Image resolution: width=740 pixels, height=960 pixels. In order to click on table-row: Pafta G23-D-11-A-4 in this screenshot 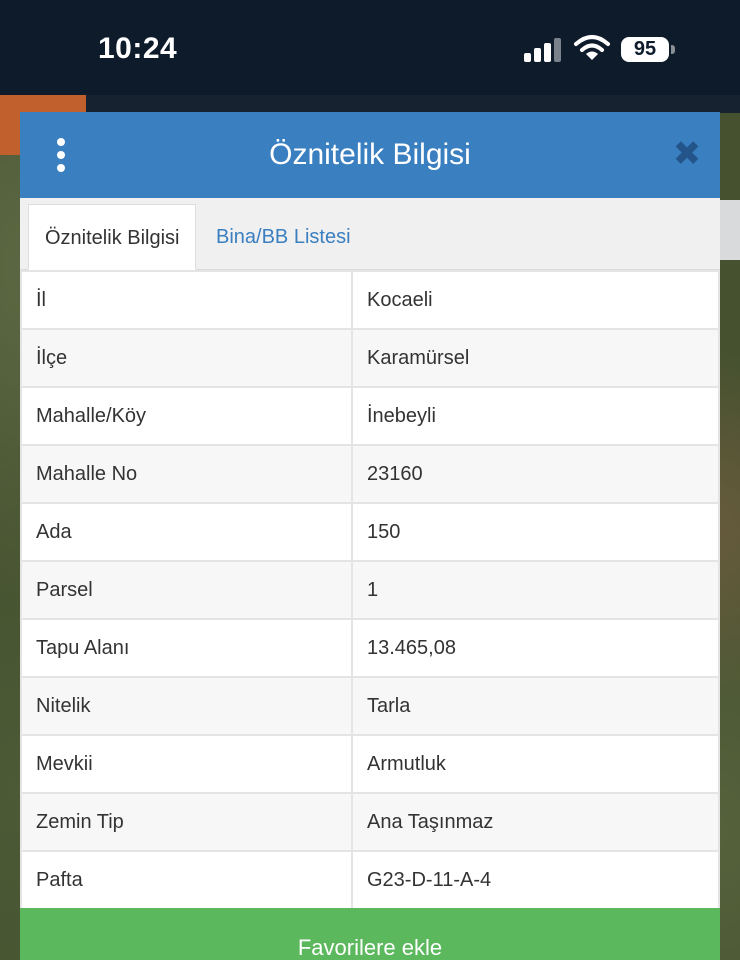, I will do `click(370, 880)`.